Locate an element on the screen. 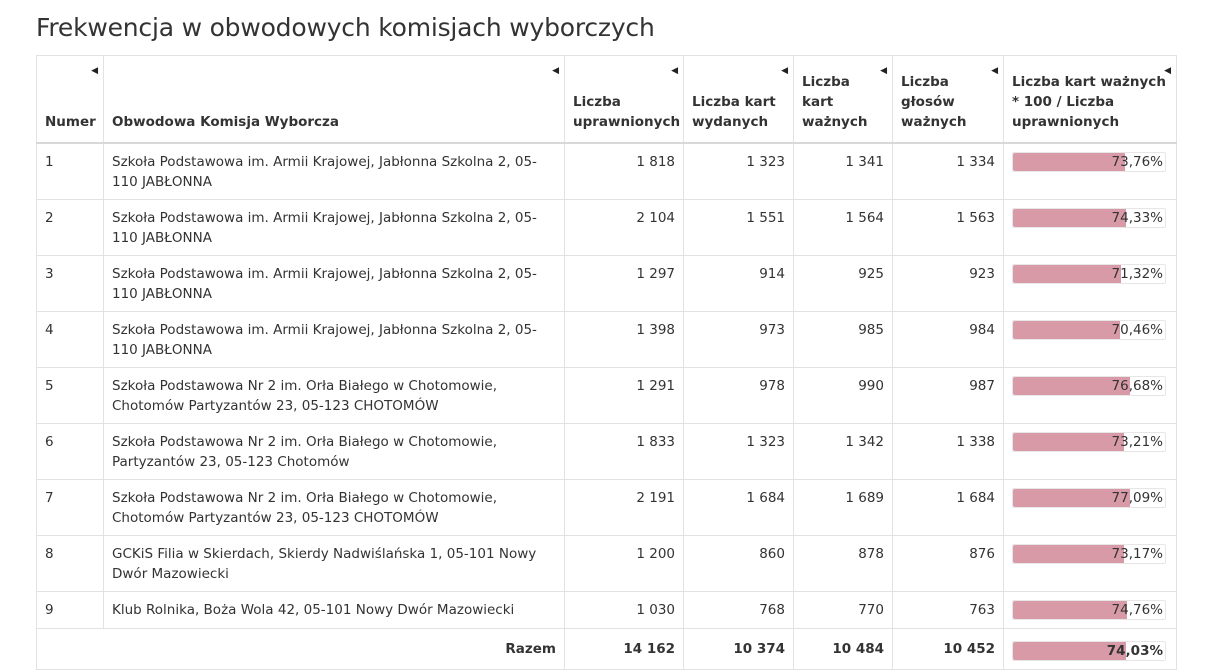 This screenshot has width=1215, height=670. cell-kart-waznych: 878 is located at coordinates (843, 563).